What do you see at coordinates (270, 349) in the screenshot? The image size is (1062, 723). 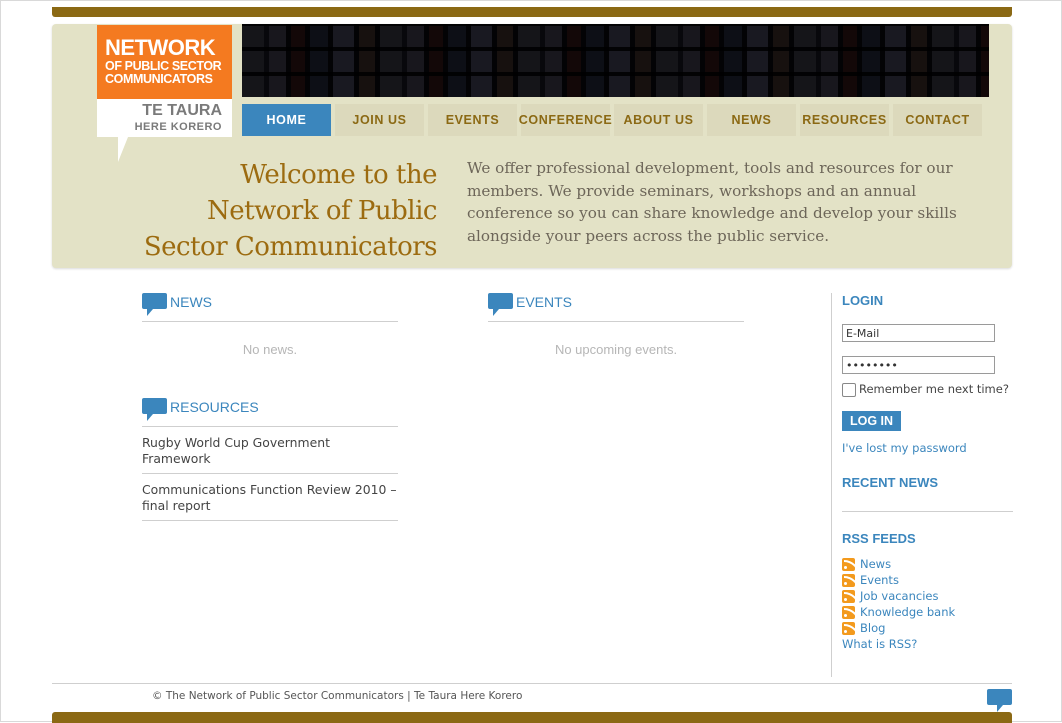 I see `news-empty-note: No news.` at bounding box center [270, 349].